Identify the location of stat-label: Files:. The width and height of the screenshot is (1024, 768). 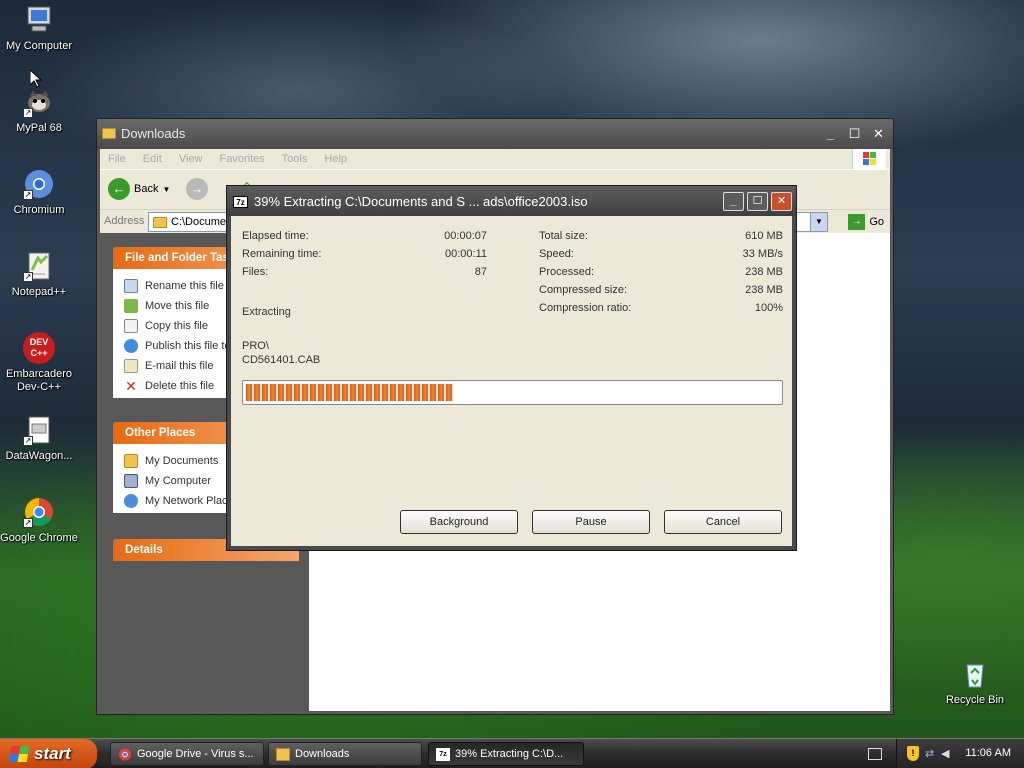
(255, 272).